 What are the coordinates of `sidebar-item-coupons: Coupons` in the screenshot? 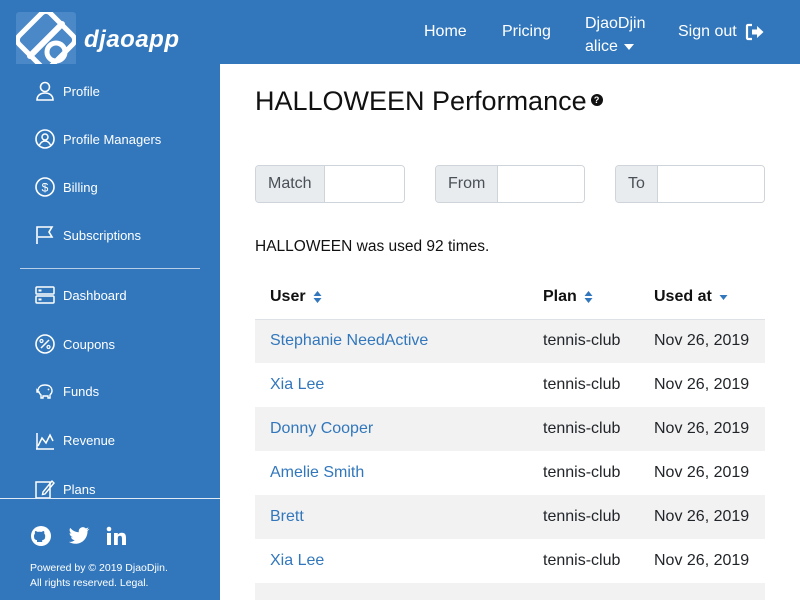 It's located at (74, 344).